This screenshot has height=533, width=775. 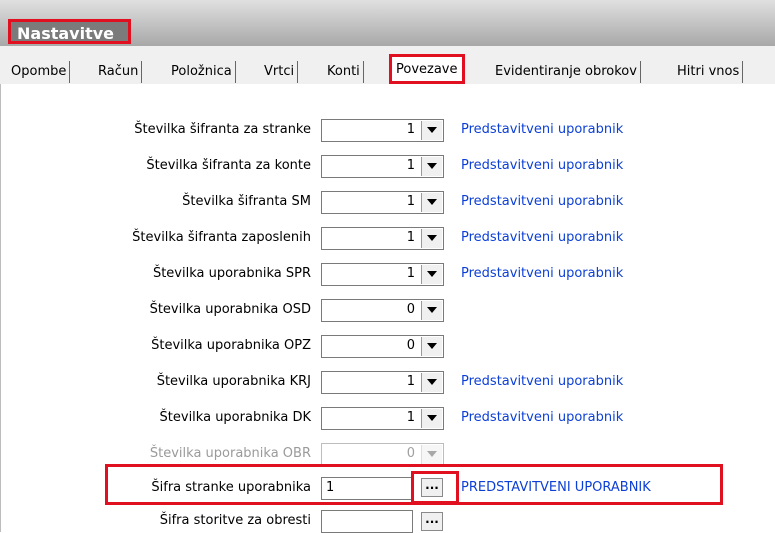 What do you see at coordinates (382, 238) in the screenshot?
I see `sifrant-zaposlenih-select: 1` at bounding box center [382, 238].